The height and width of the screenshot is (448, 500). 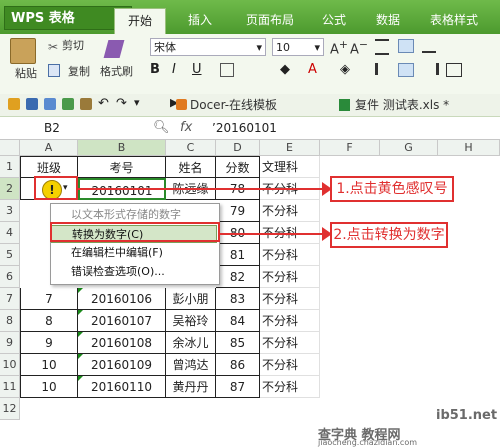 I want to click on align-middle-icon, so click(x=406, y=46).